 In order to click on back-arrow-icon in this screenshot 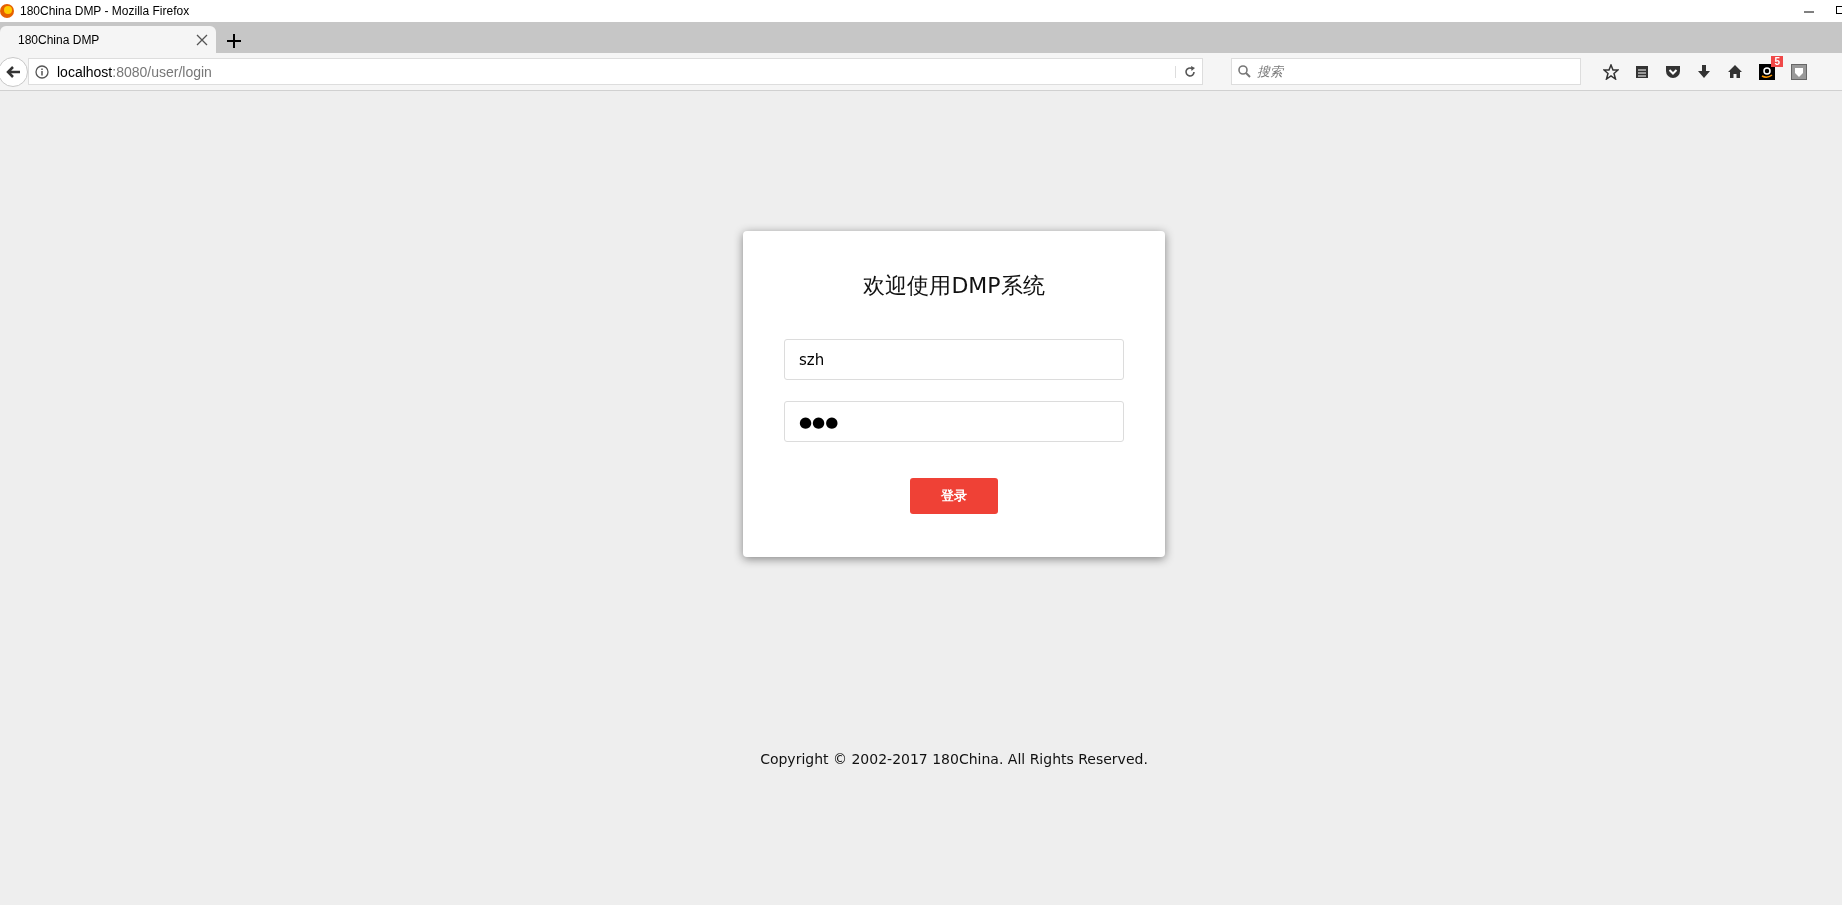, I will do `click(13, 71)`.